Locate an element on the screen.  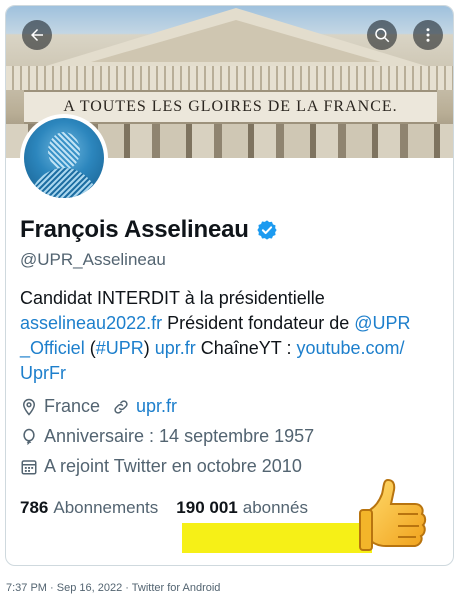
arrow-left-icon is located at coordinates (37, 35).